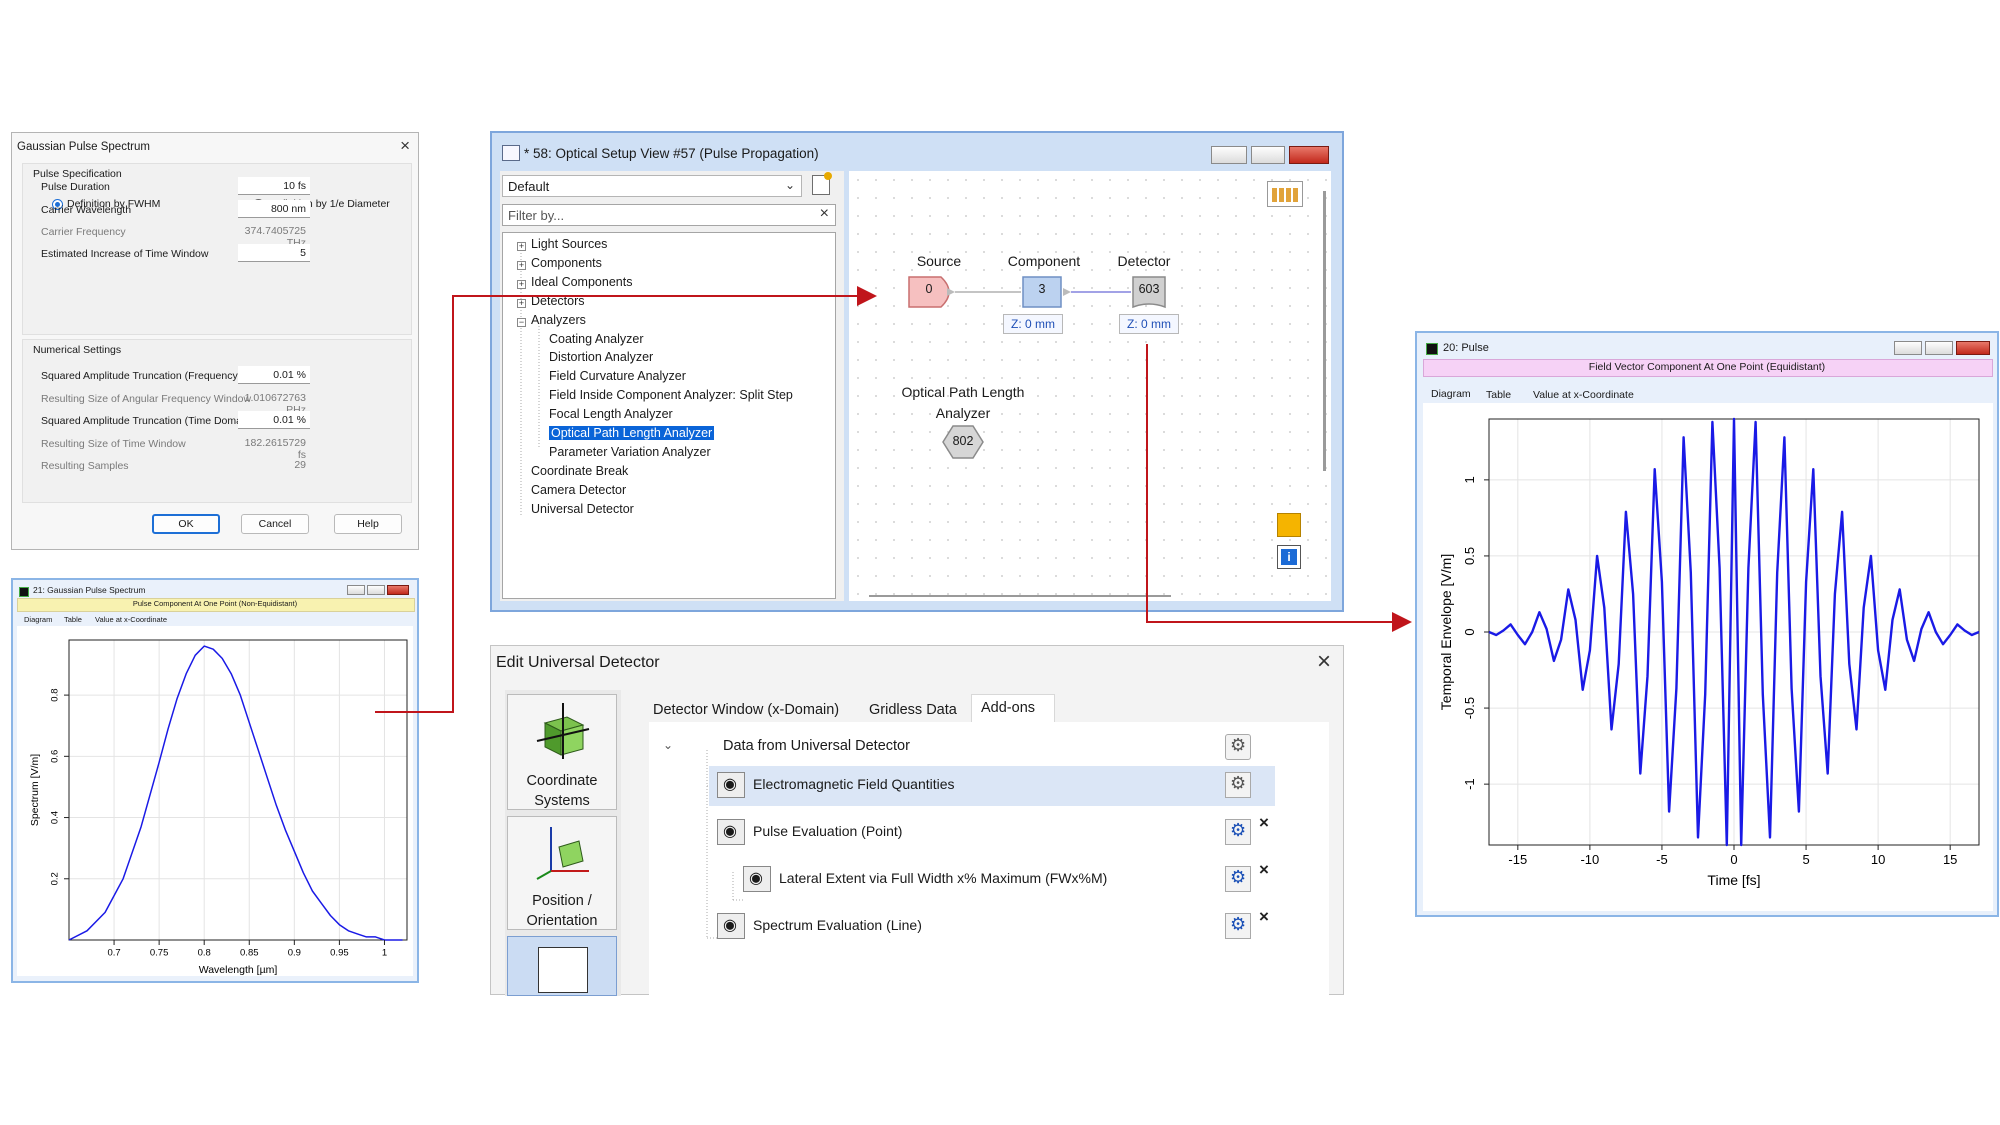 This screenshot has width=2000, height=1125. I want to click on tree-item: Coordinate Break, so click(579, 471).